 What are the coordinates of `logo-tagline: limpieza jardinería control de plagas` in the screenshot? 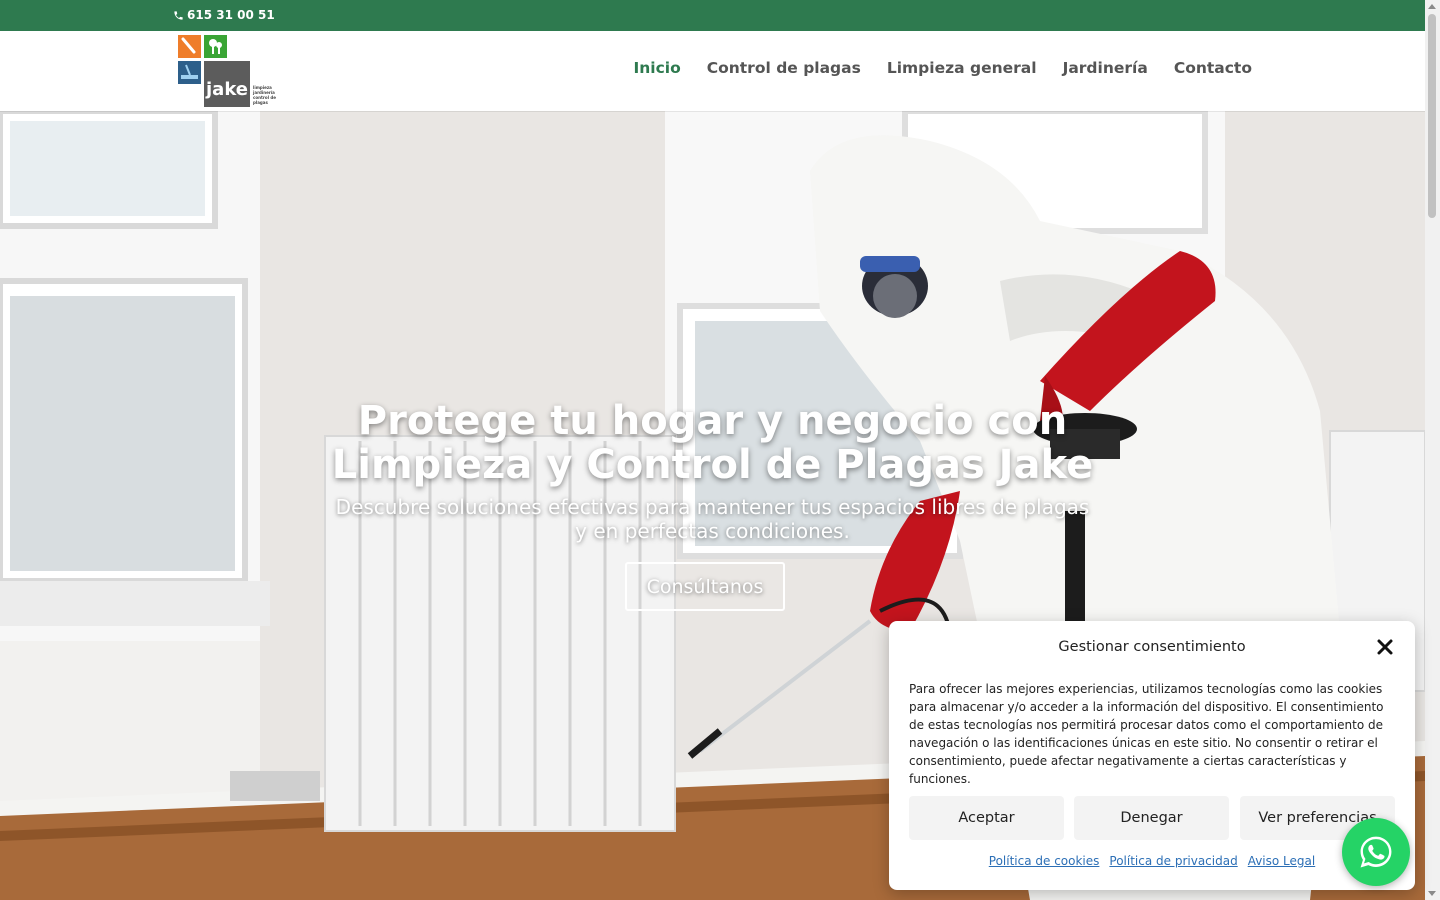 It's located at (264, 95).